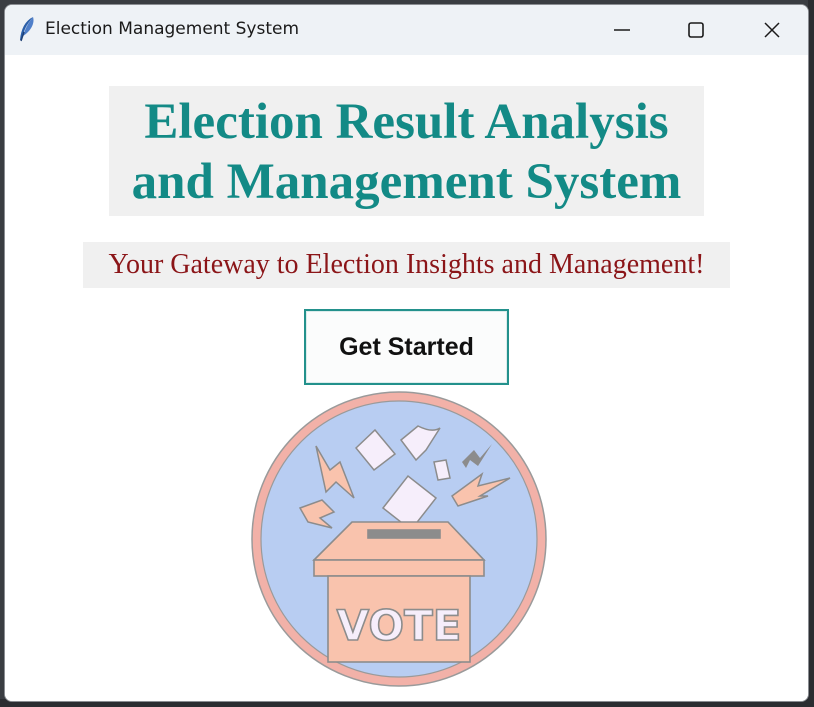 This screenshot has width=814, height=707. I want to click on minimize-button, so click(622, 30).